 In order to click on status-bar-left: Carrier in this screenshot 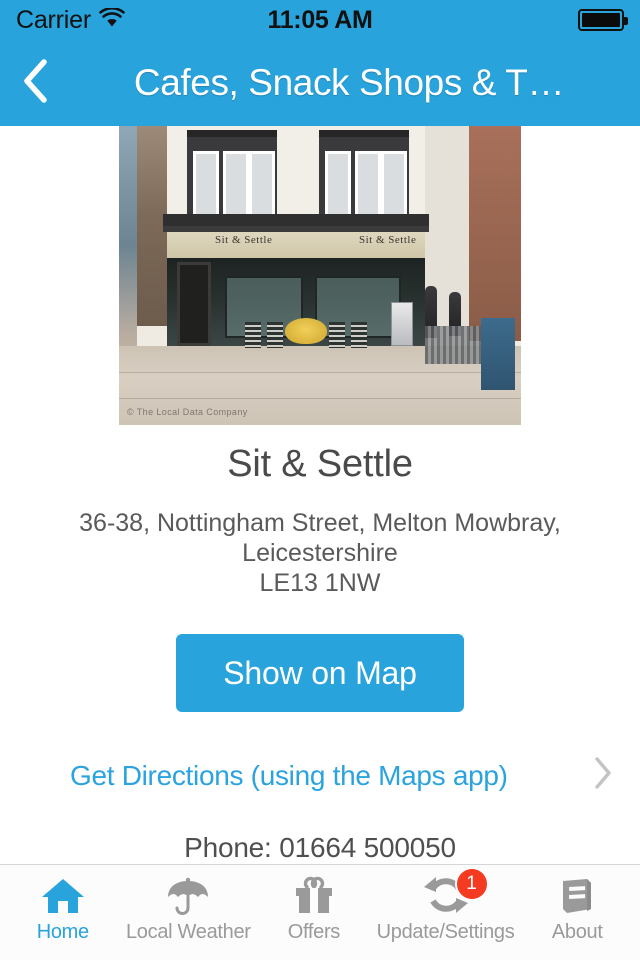, I will do `click(70, 20)`.